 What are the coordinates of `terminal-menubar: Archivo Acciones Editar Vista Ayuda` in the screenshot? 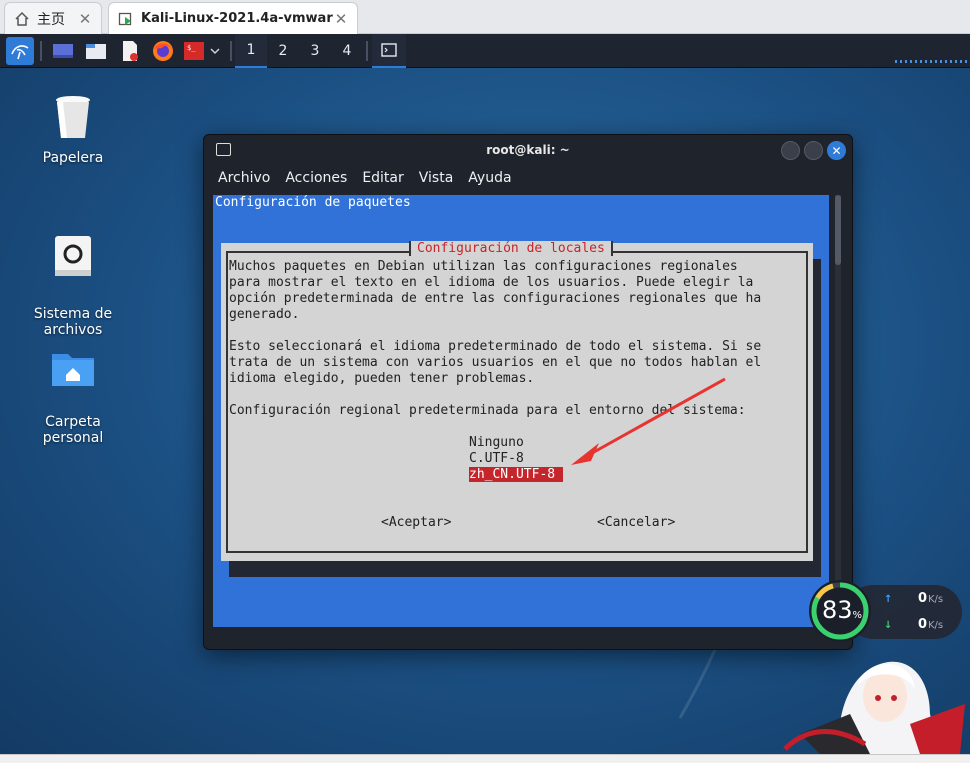 It's located at (528, 178).